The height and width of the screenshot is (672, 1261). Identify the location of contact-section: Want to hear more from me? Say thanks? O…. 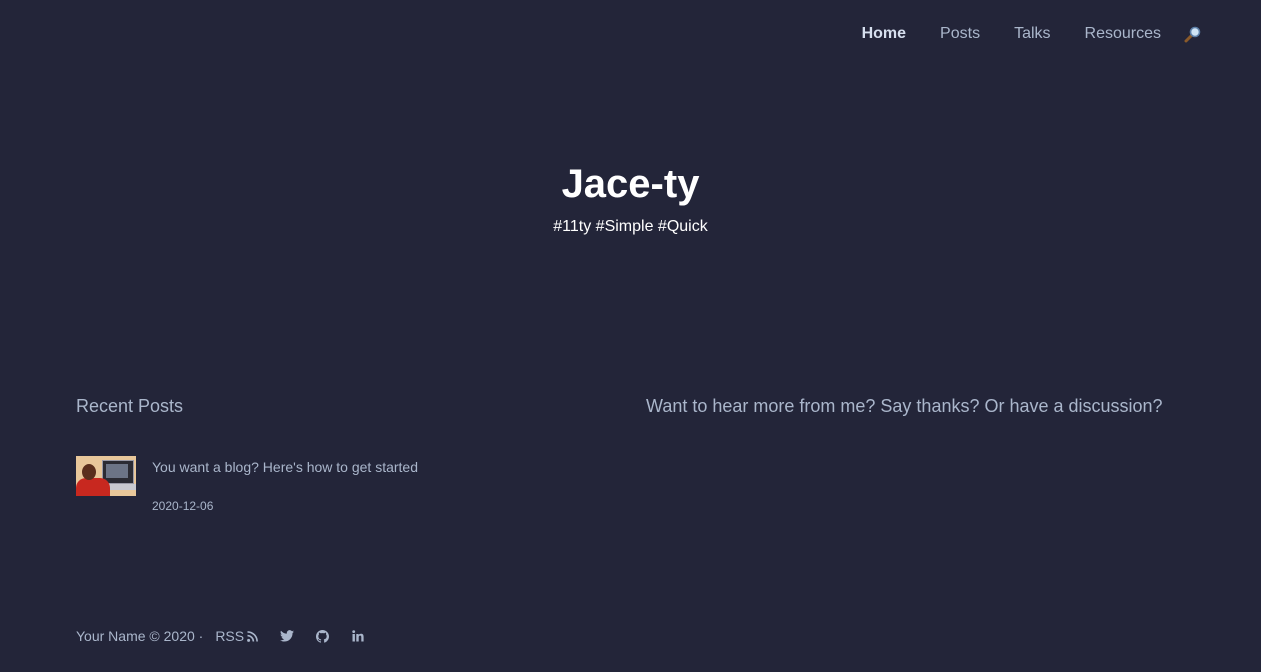
(926, 406).